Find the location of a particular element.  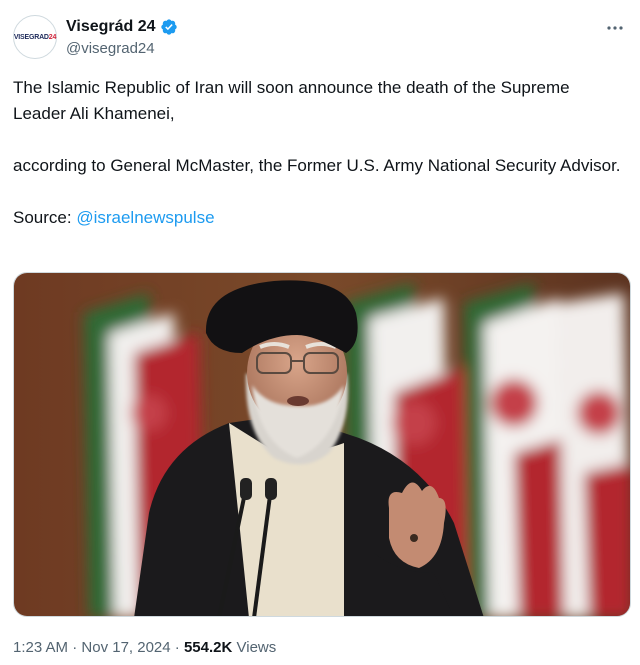

tweet-source: Source: @israelnewspulse is located at coordinates (320, 218).